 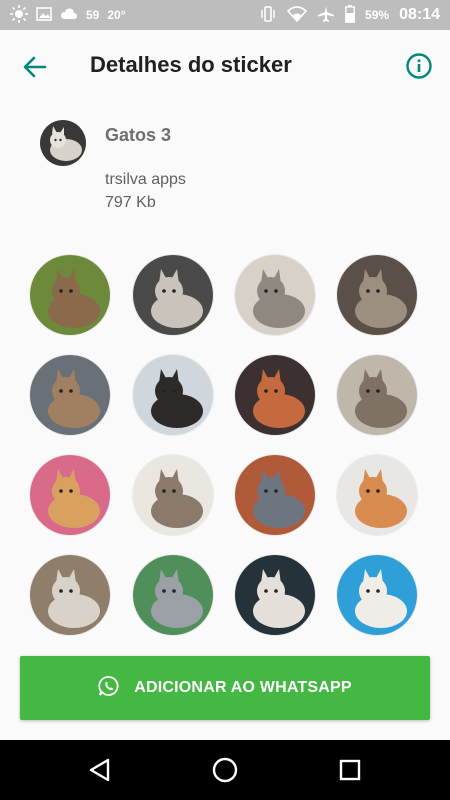 I want to click on add-to-whatsapp-button: ADICIONAR AO WHATSAPP, so click(x=225, y=688).